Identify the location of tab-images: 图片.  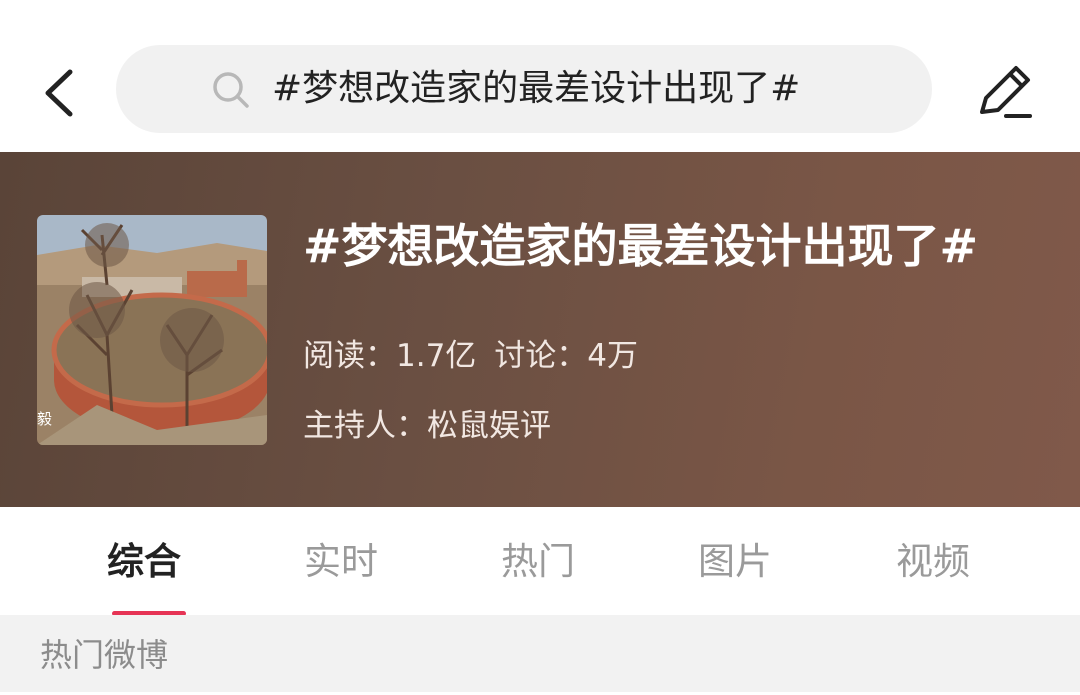
(735, 561).